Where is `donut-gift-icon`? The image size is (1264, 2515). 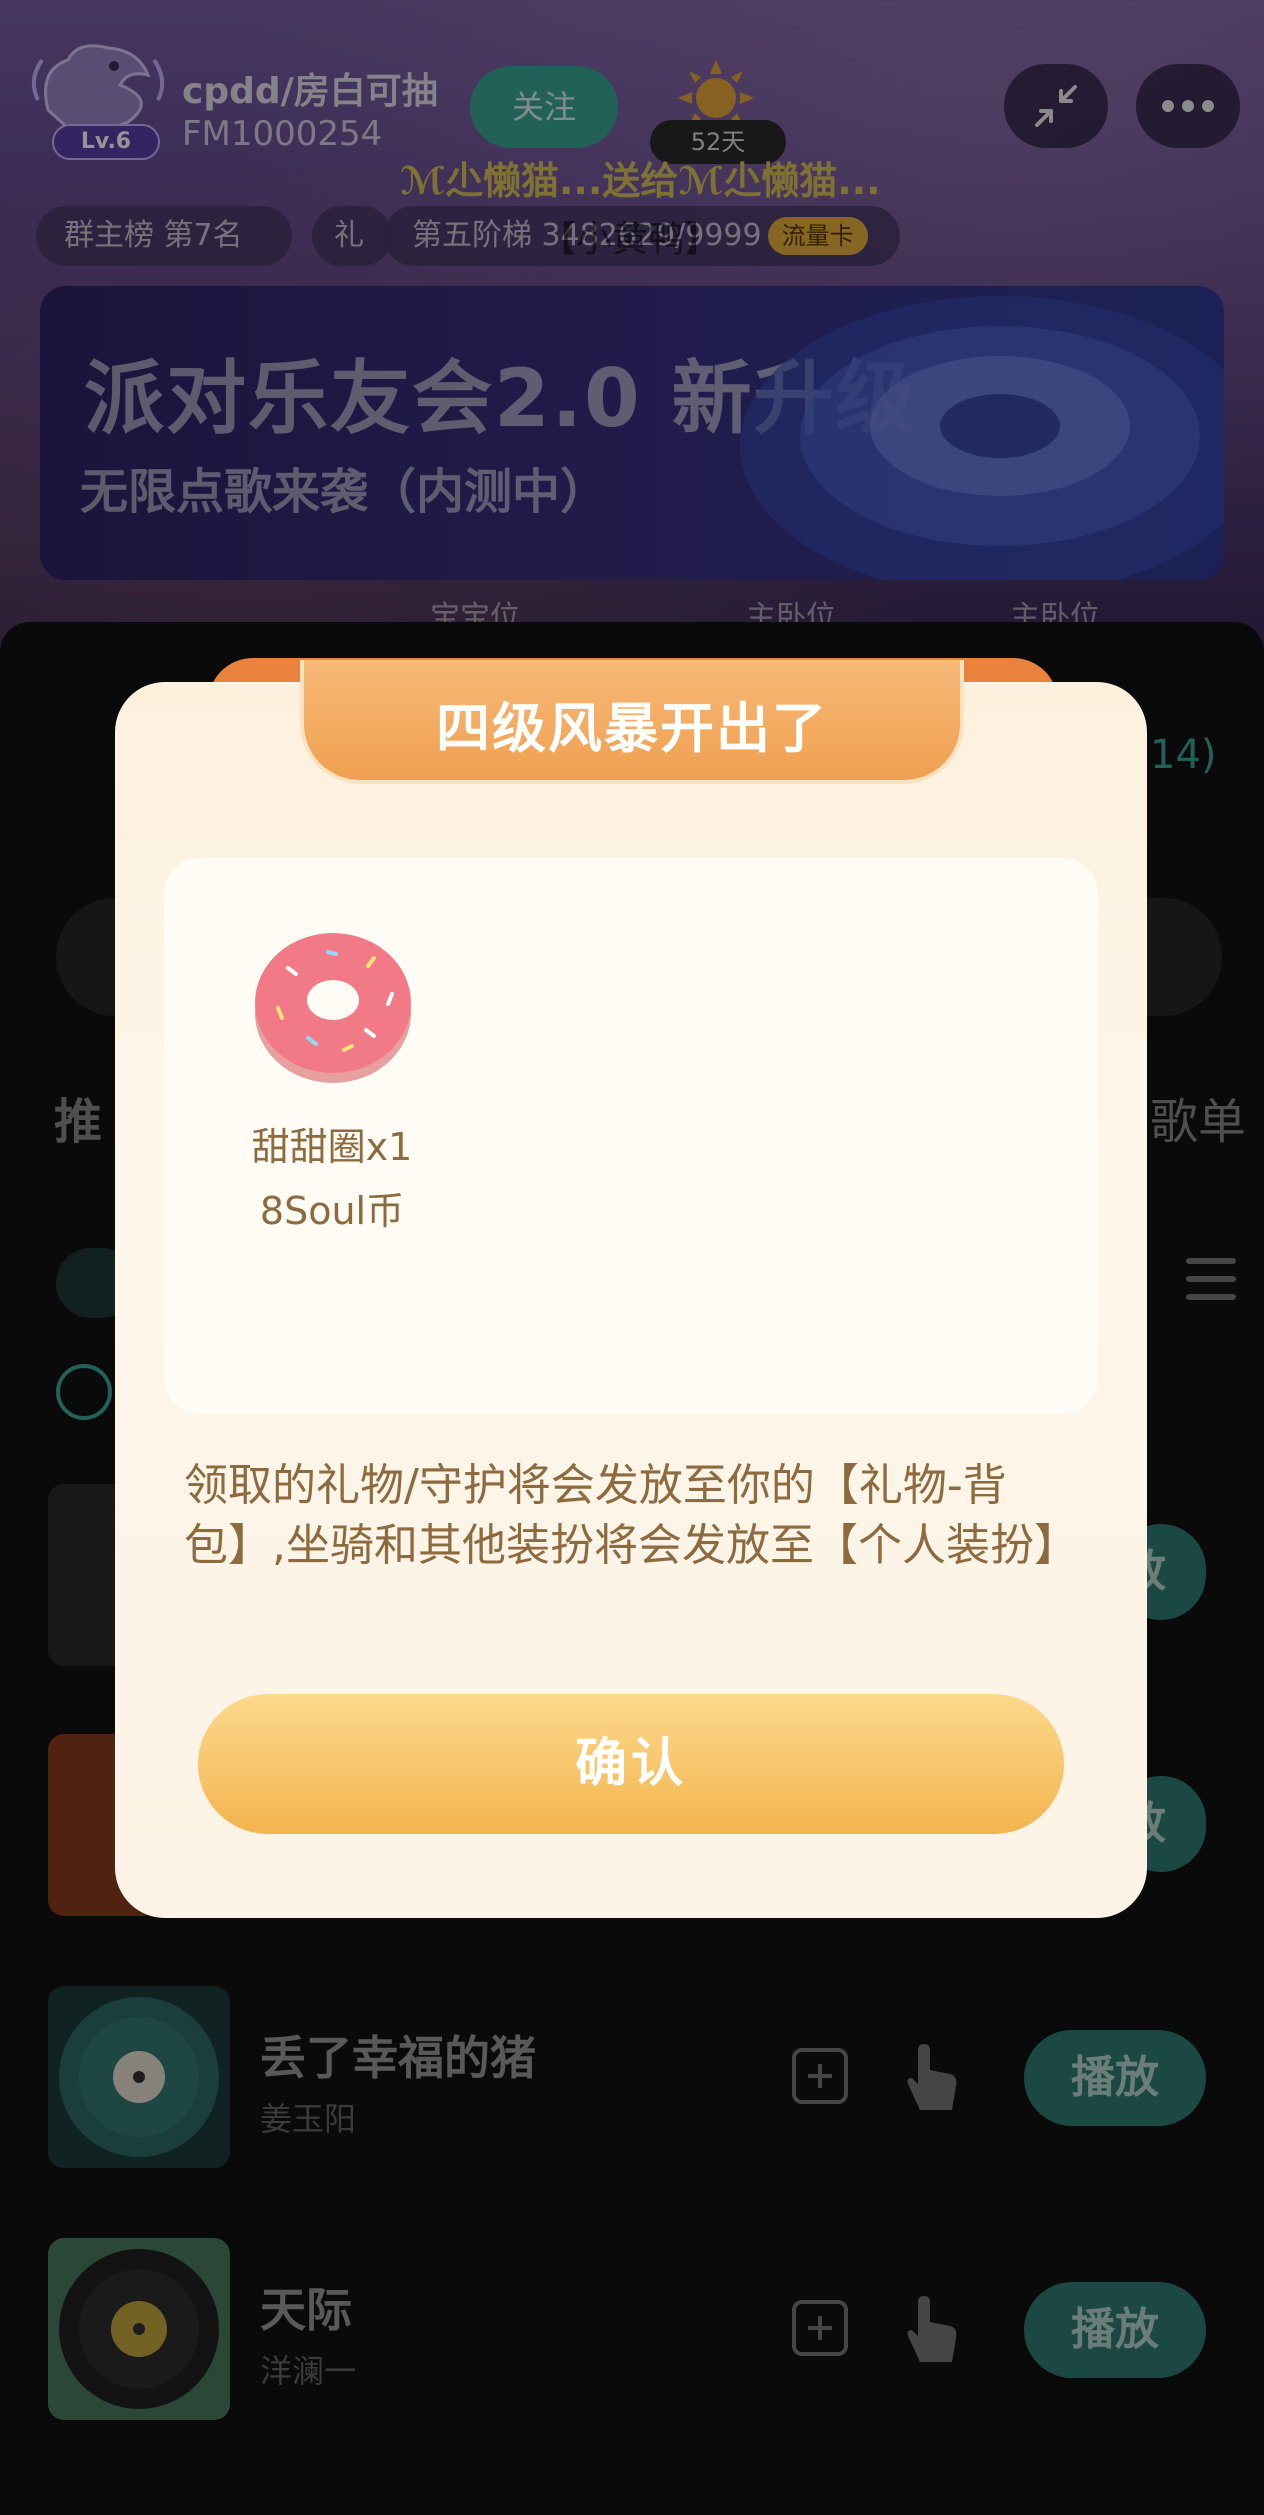 donut-gift-icon is located at coordinates (333, 1008).